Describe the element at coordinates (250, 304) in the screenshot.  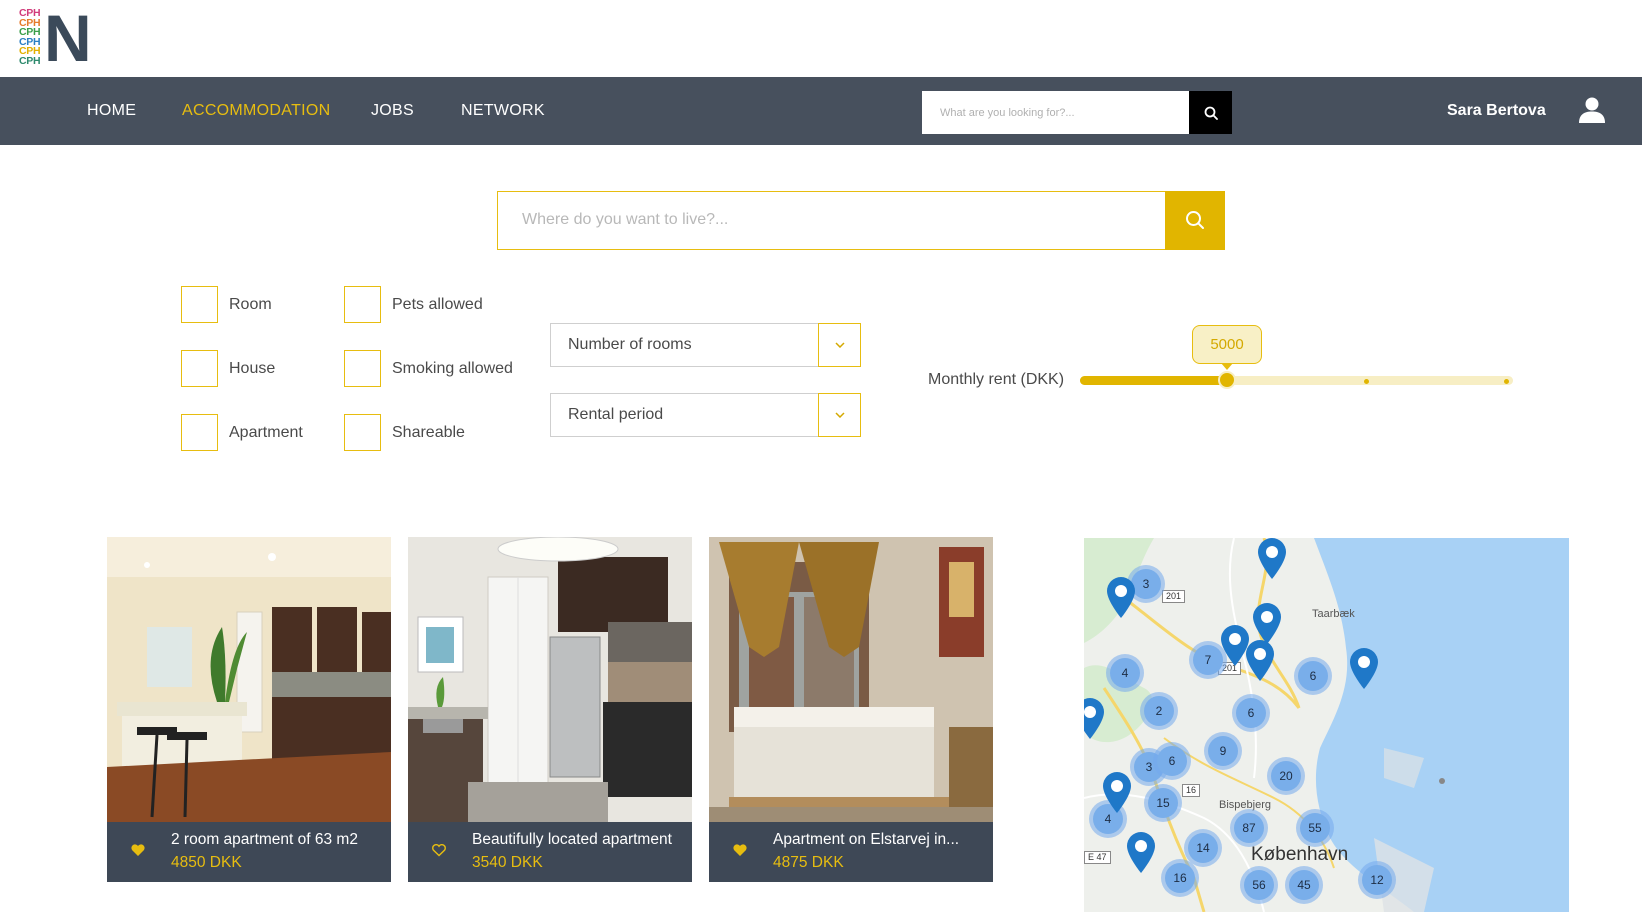
I see `filter-label: Room` at that location.